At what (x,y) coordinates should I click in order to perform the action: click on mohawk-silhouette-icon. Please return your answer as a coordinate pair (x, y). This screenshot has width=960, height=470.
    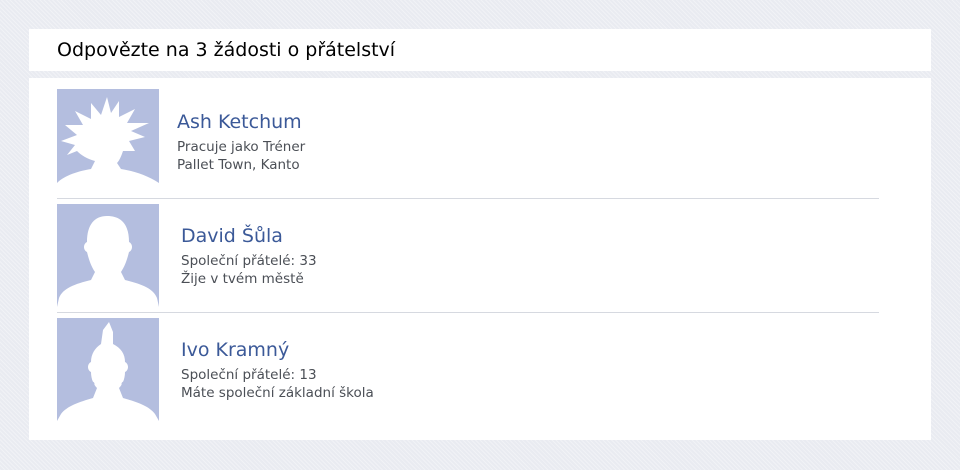
    Looking at the image, I should click on (108, 369).